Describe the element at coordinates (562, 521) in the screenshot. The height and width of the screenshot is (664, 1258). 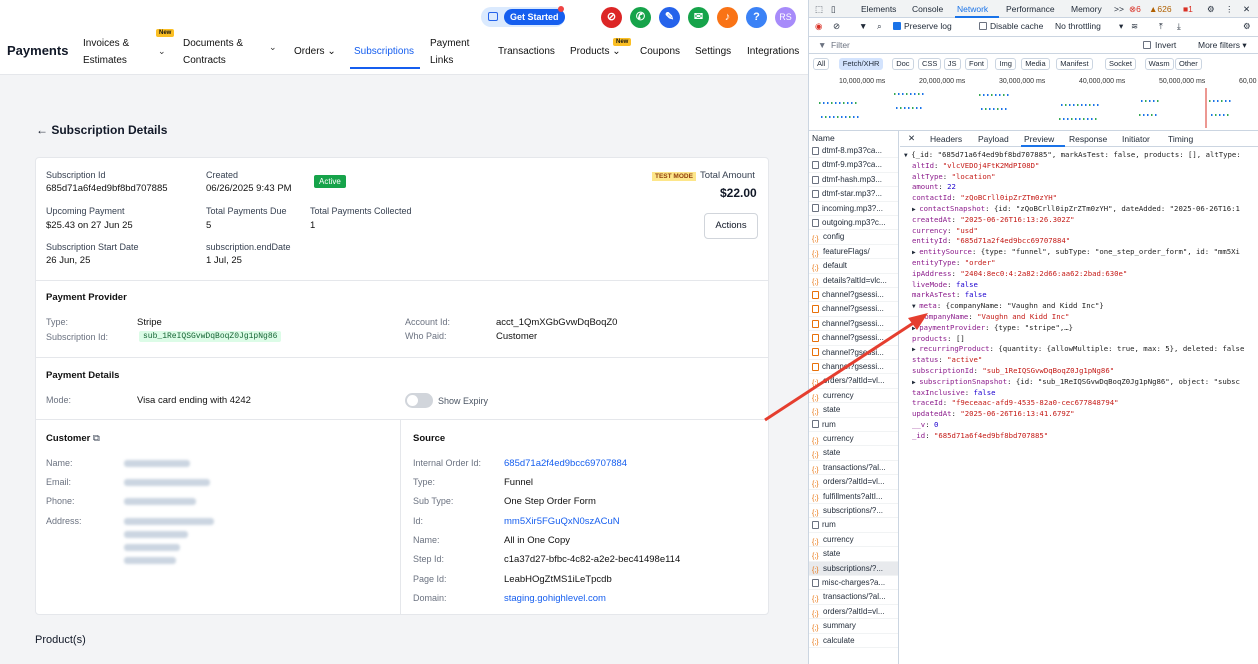
I see `source-id-link: mm5Xir5FGuQxN0szACuN` at that location.